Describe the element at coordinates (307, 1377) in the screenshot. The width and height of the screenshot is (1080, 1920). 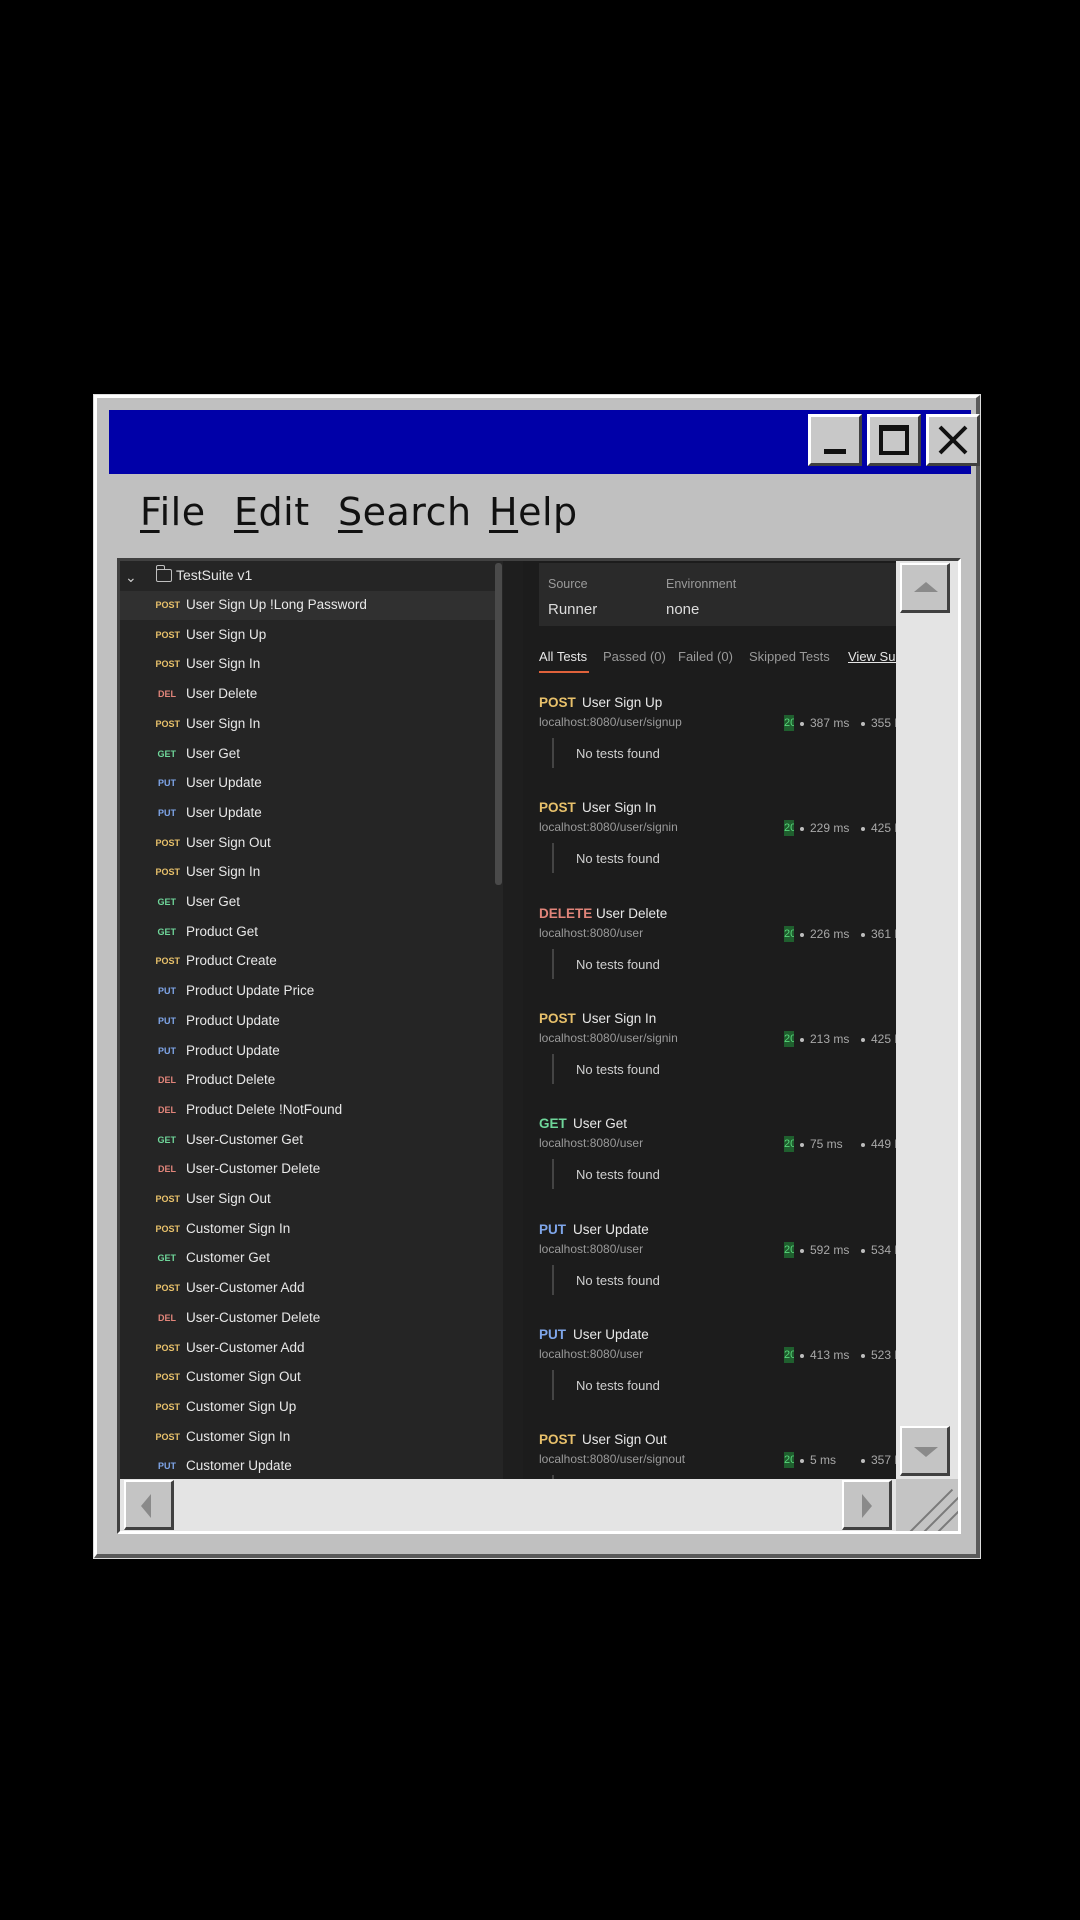
I see `sidebar-request-item: POST Customer Sign Out` at that location.